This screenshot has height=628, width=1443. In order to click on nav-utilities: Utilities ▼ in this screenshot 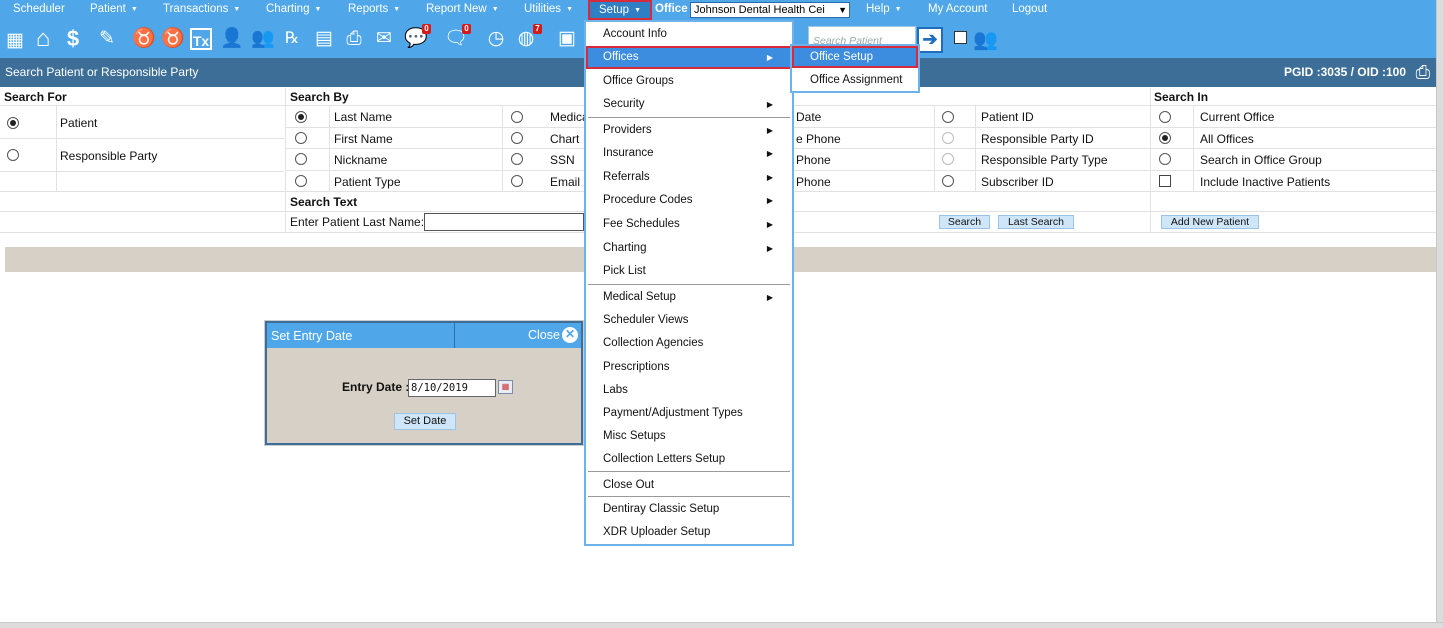, I will do `click(548, 10)`.